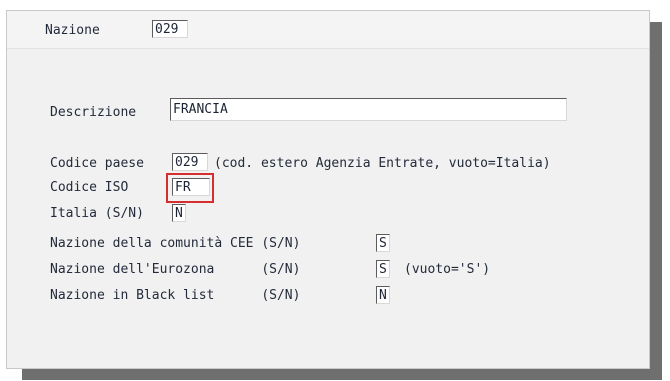  What do you see at coordinates (97, 213) in the screenshot?
I see `italia-label: Italia (S/N)` at bounding box center [97, 213].